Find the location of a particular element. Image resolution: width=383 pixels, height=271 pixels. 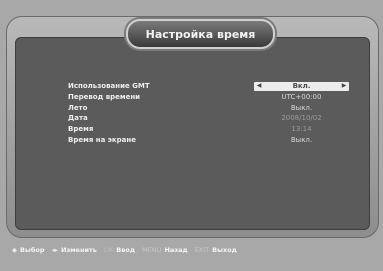

hint-label: Ввод is located at coordinates (126, 250).